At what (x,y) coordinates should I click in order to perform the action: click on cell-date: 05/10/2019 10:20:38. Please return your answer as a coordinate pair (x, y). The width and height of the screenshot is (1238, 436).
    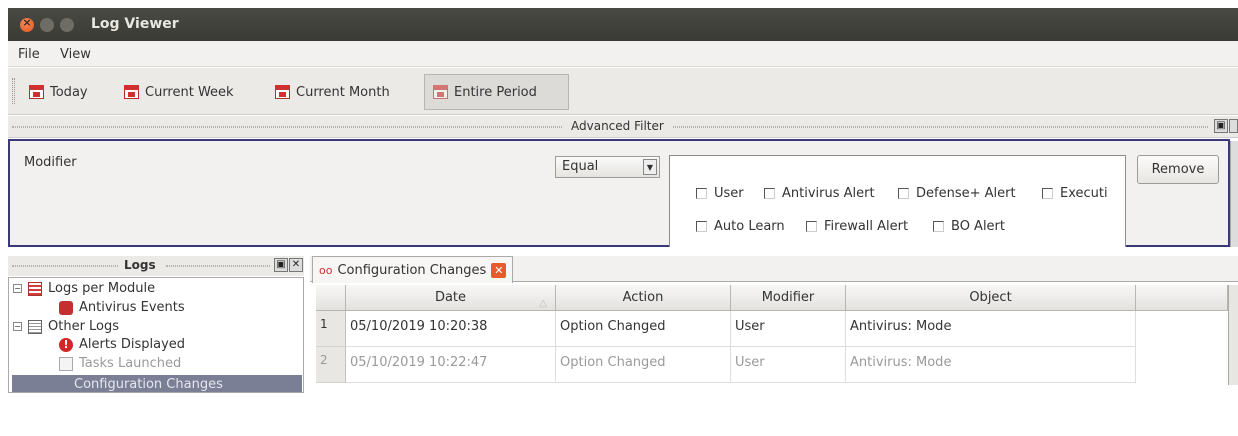
    Looking at the image, I should click on (451, 329).